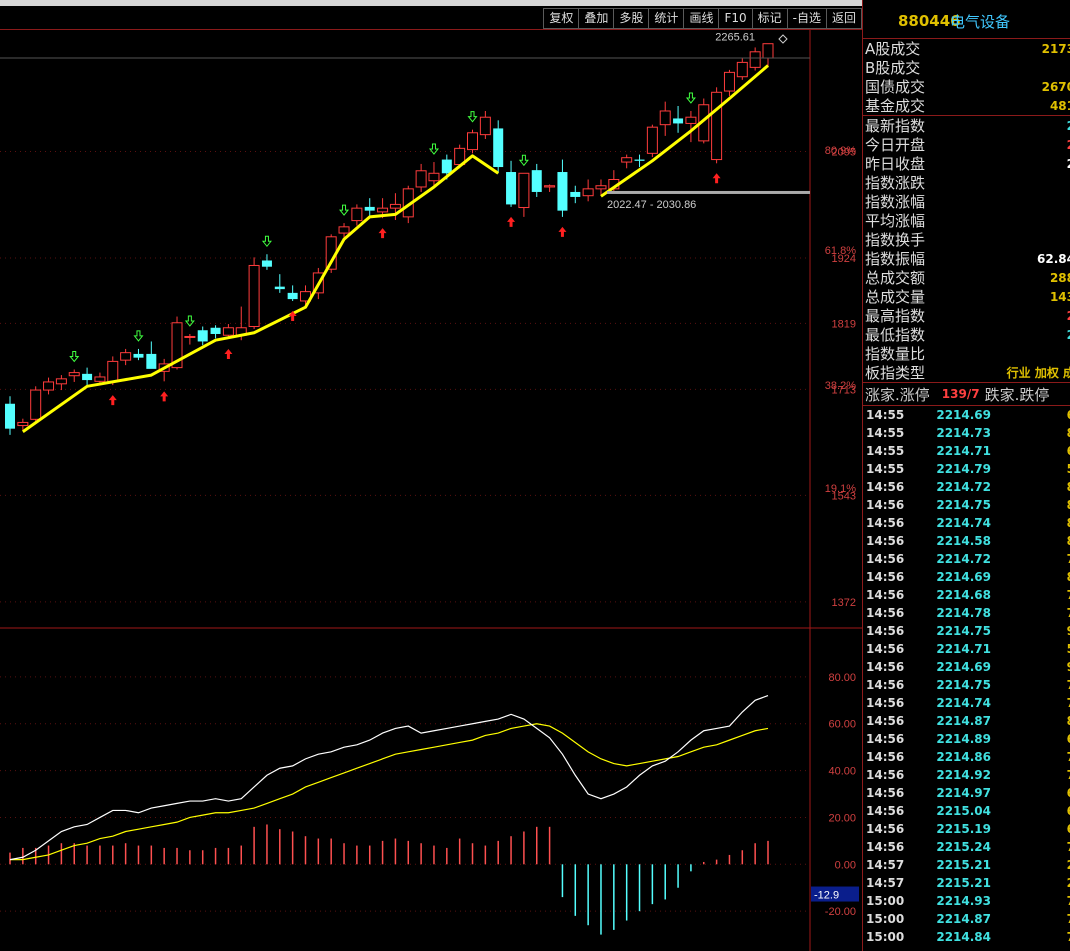 The image size is (1070, 951). Describe the element at coordinates (963, 559) in the screenshot. I see `tick-price: 2214.72` at that location.